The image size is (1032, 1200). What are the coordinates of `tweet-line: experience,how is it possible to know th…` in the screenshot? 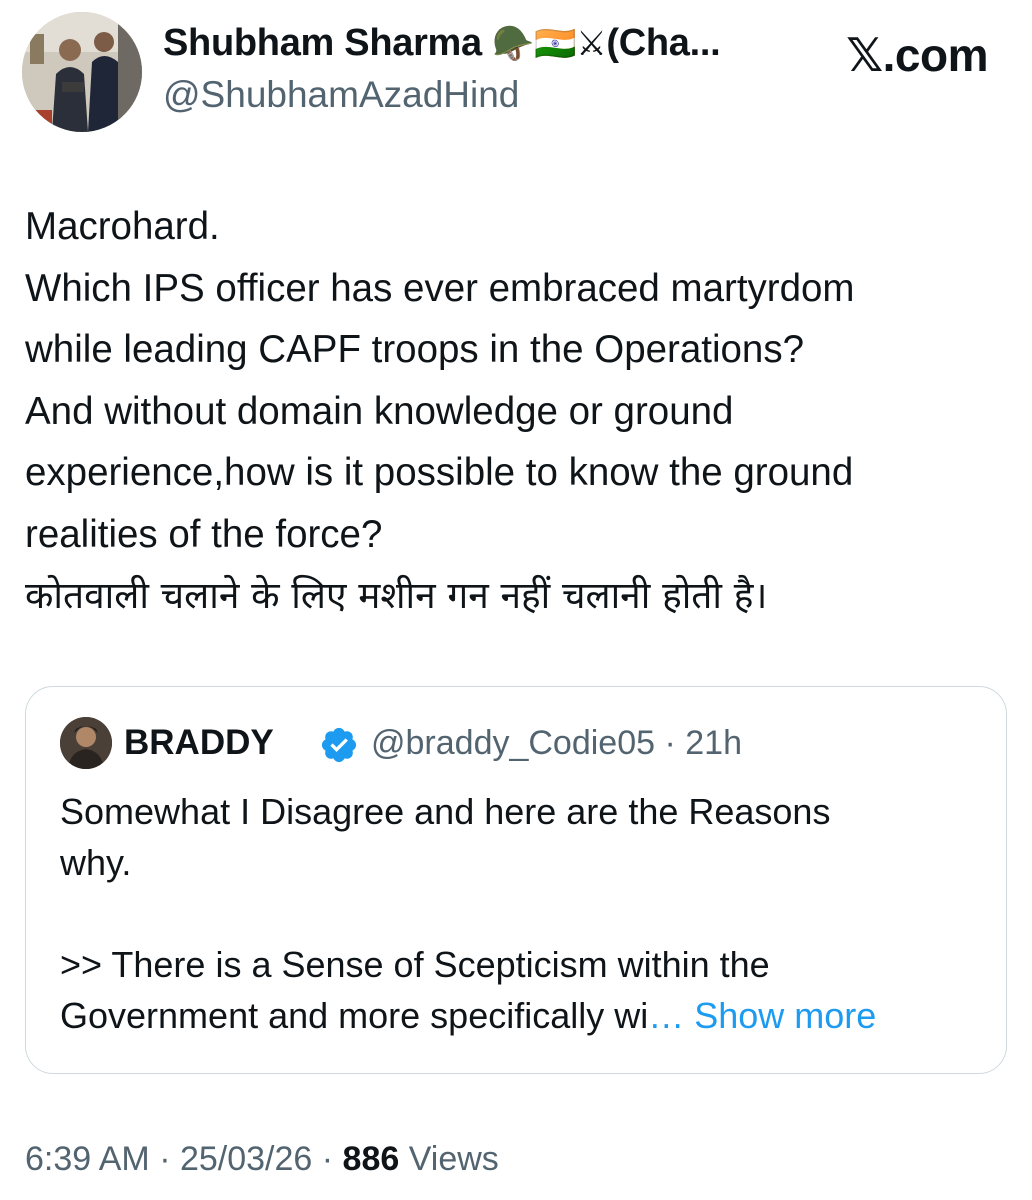 It's located at (439, 472).